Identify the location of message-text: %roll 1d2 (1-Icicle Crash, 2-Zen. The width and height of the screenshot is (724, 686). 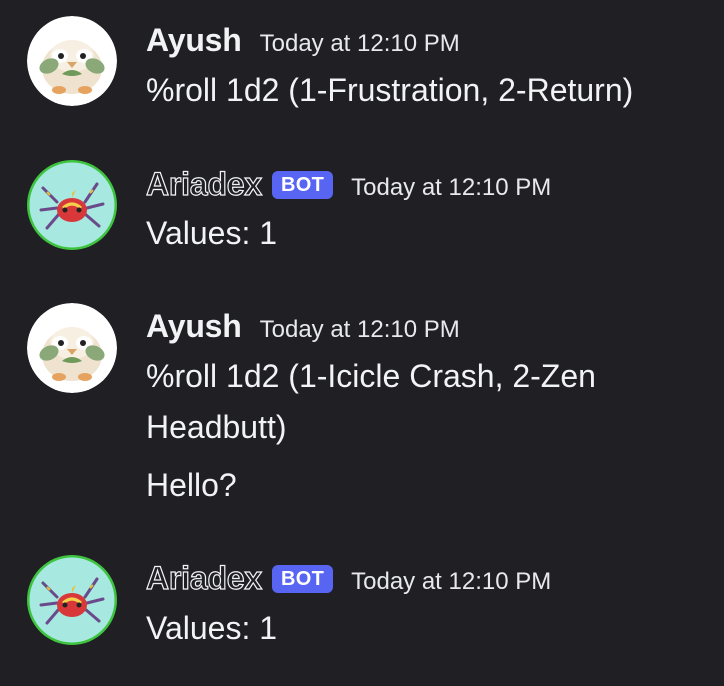
(371, 376).